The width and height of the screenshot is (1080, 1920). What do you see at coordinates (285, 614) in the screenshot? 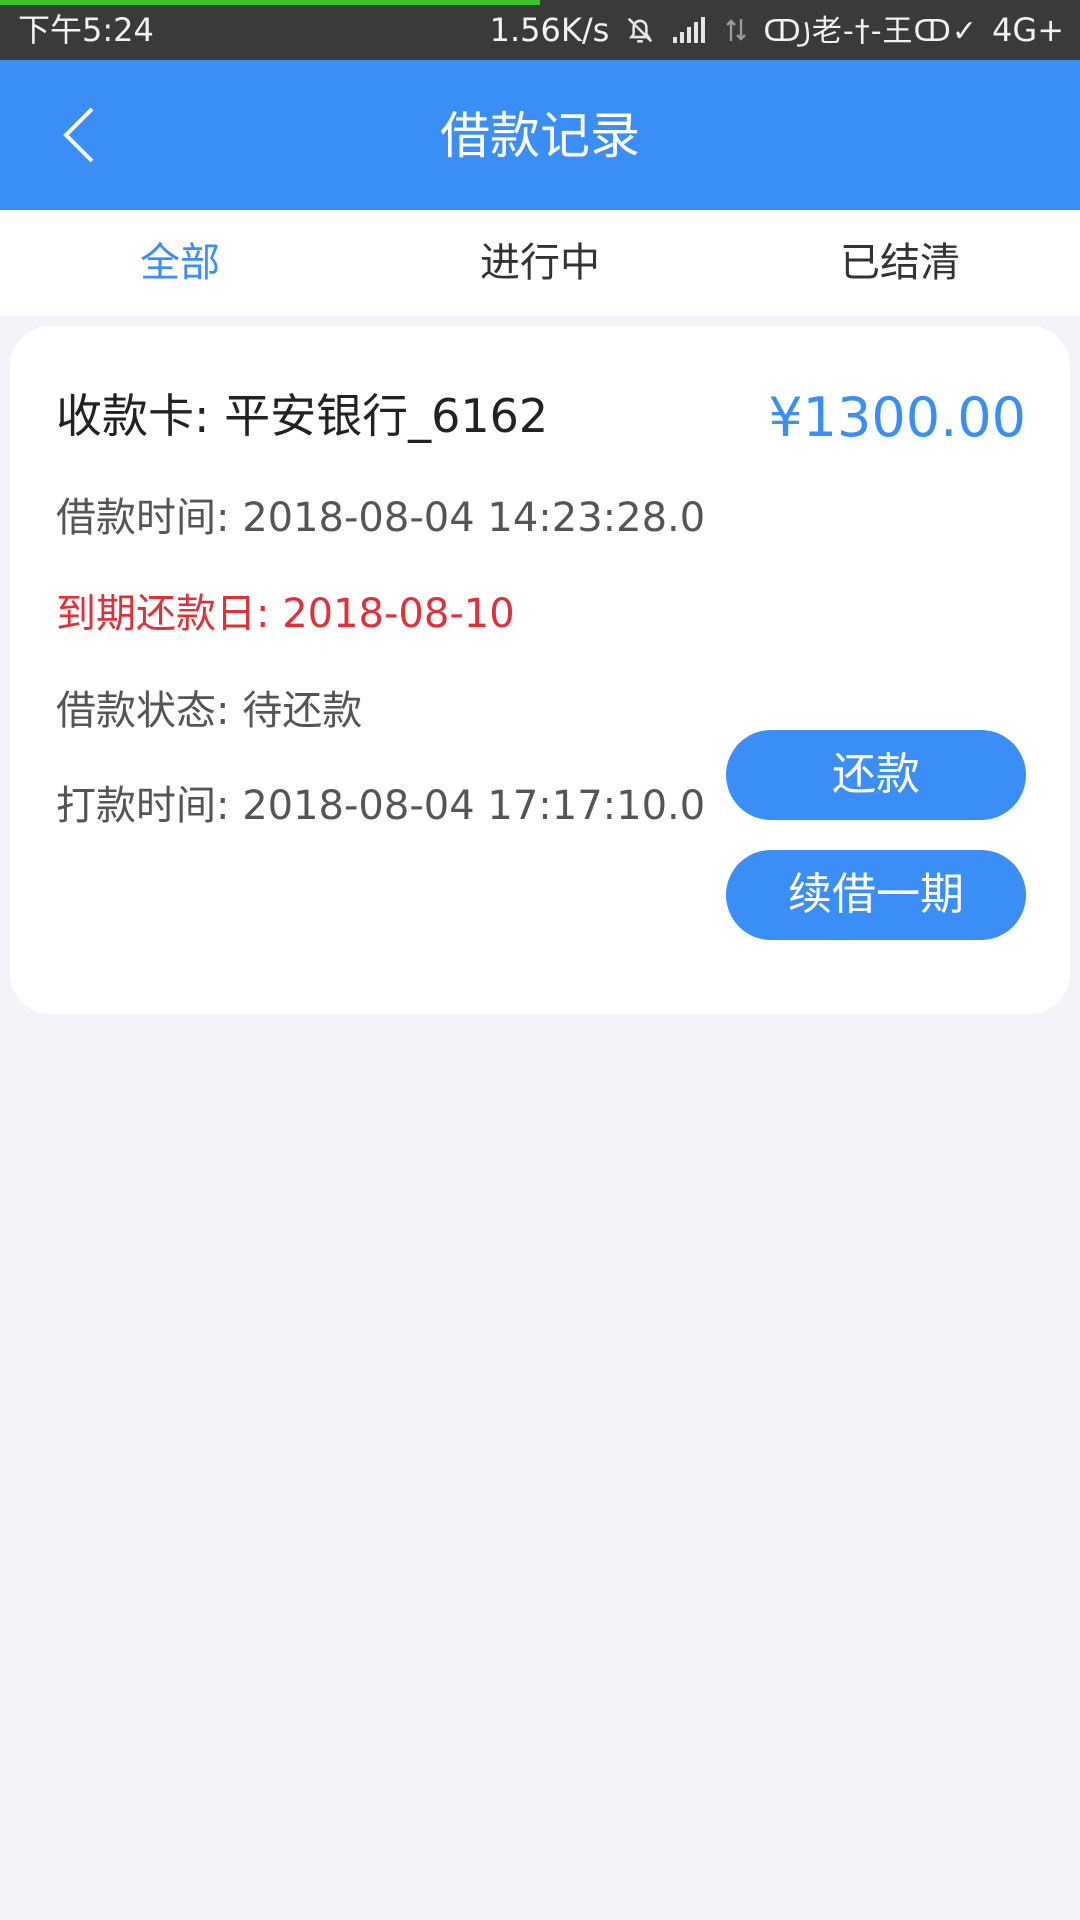
I see `due-date: 到期还款日: 2018-08-10` at bounding box center [285, 614].